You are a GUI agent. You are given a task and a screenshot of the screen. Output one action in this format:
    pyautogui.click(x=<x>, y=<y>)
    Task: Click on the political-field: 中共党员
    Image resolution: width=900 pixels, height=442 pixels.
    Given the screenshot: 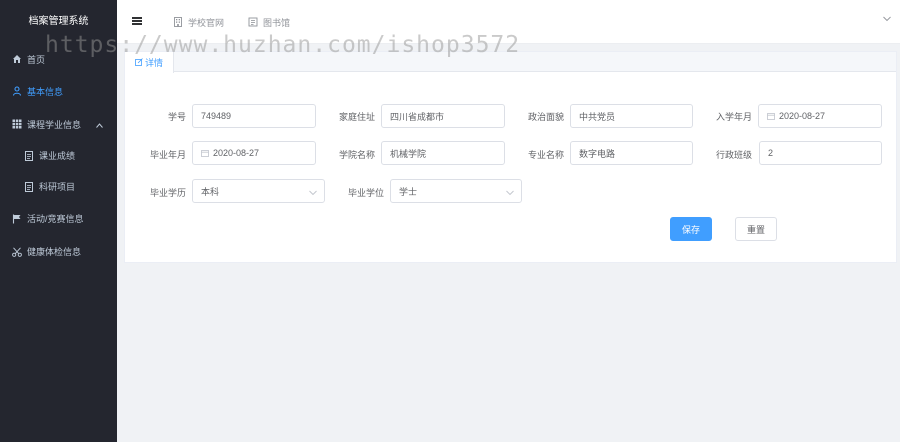 What is the action you would take?
    pyautogui.click(x=631, y=116)
    